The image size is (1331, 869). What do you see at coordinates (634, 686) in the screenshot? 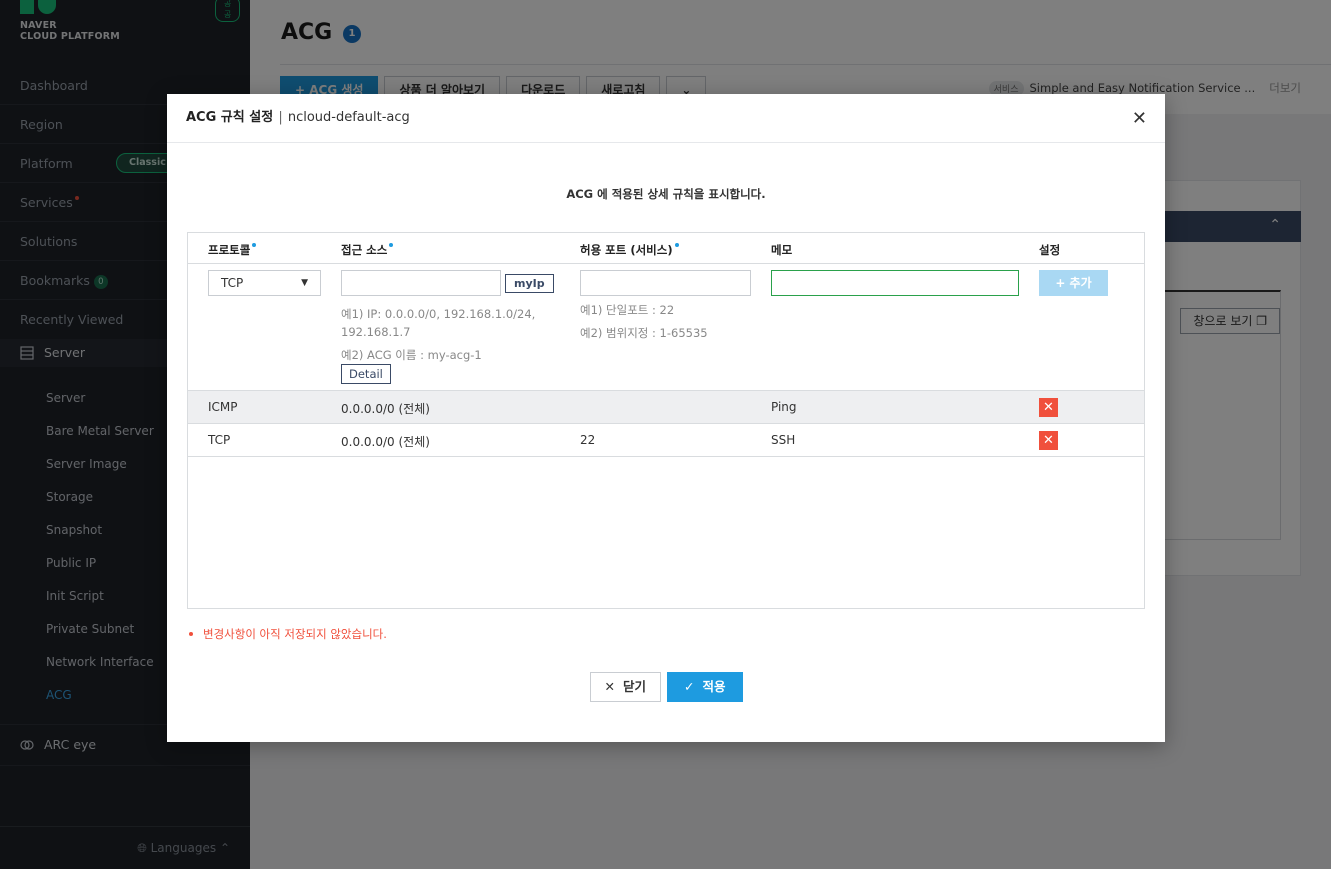
I see `close-button-label: 닫기` at bounding box center [634, 686].